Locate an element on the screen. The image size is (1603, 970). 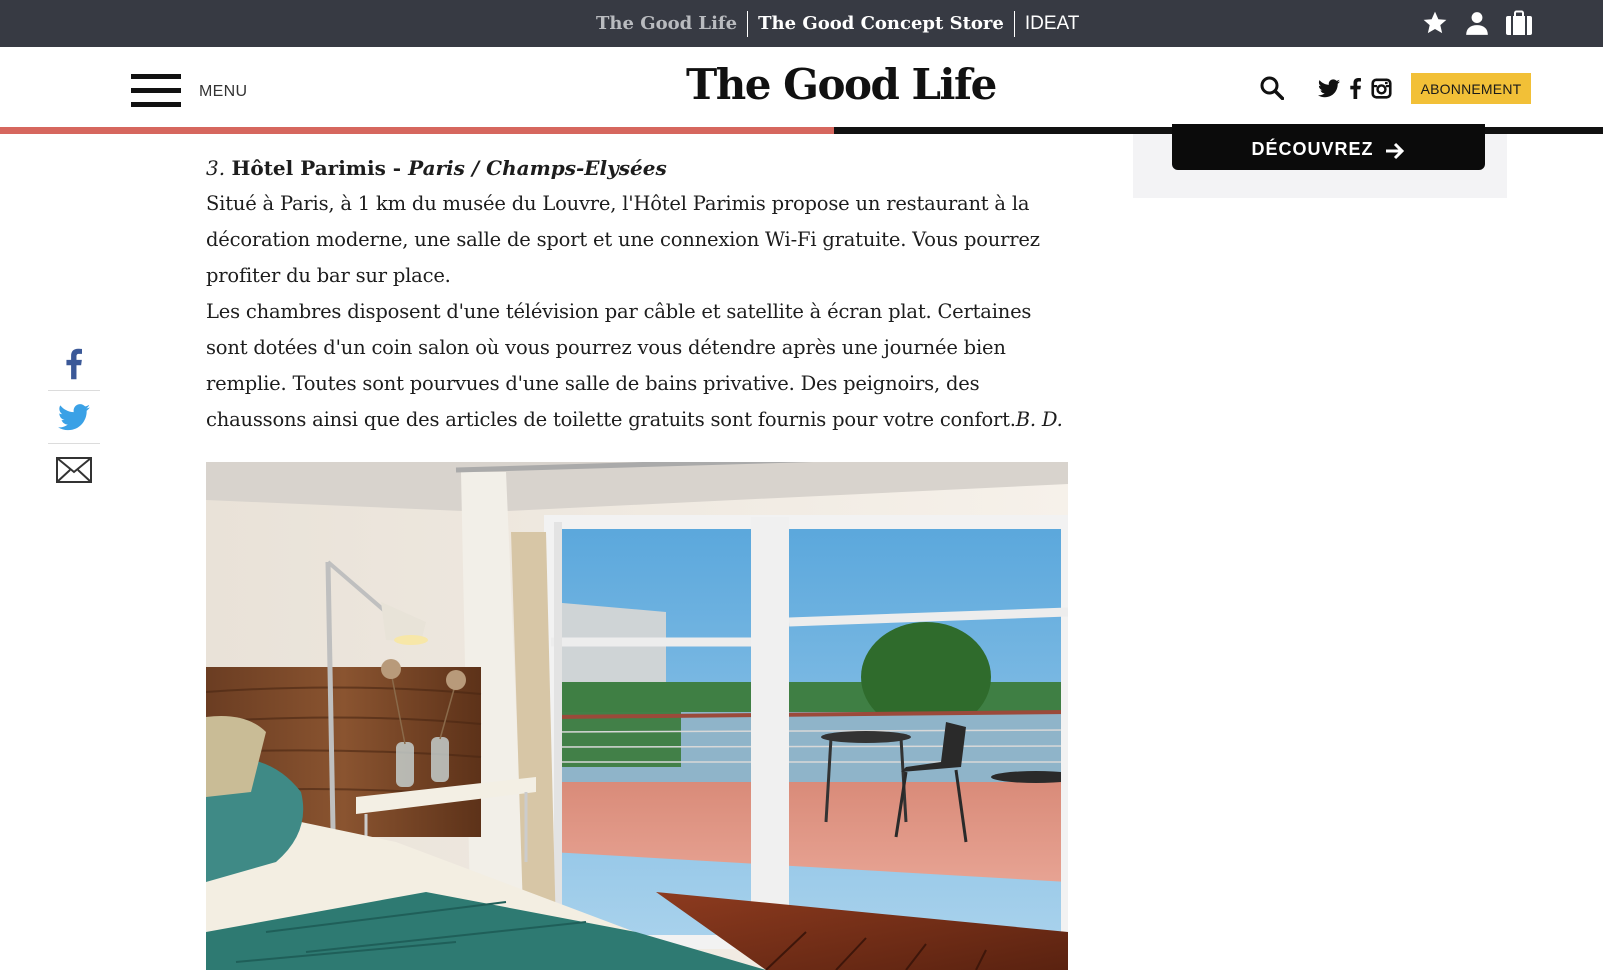
search-icon is located at coordinates (1272, 90).